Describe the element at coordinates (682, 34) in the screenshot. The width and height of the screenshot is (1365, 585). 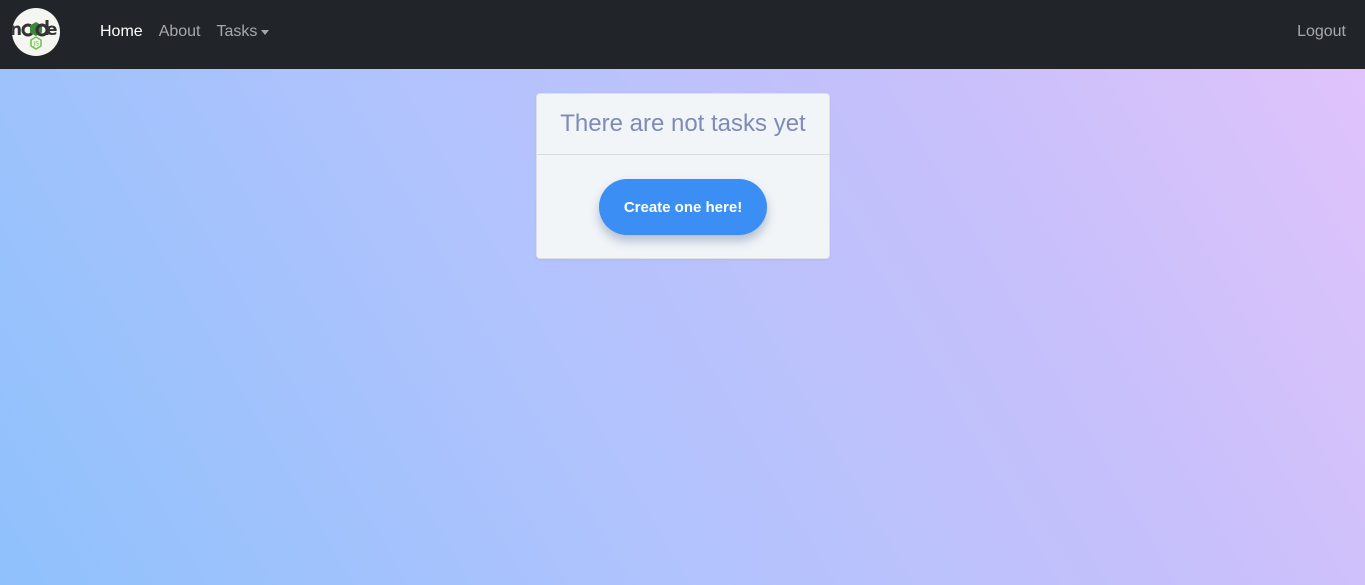
I see `navbar: n e JS Home About Tasks Logout` at that location.